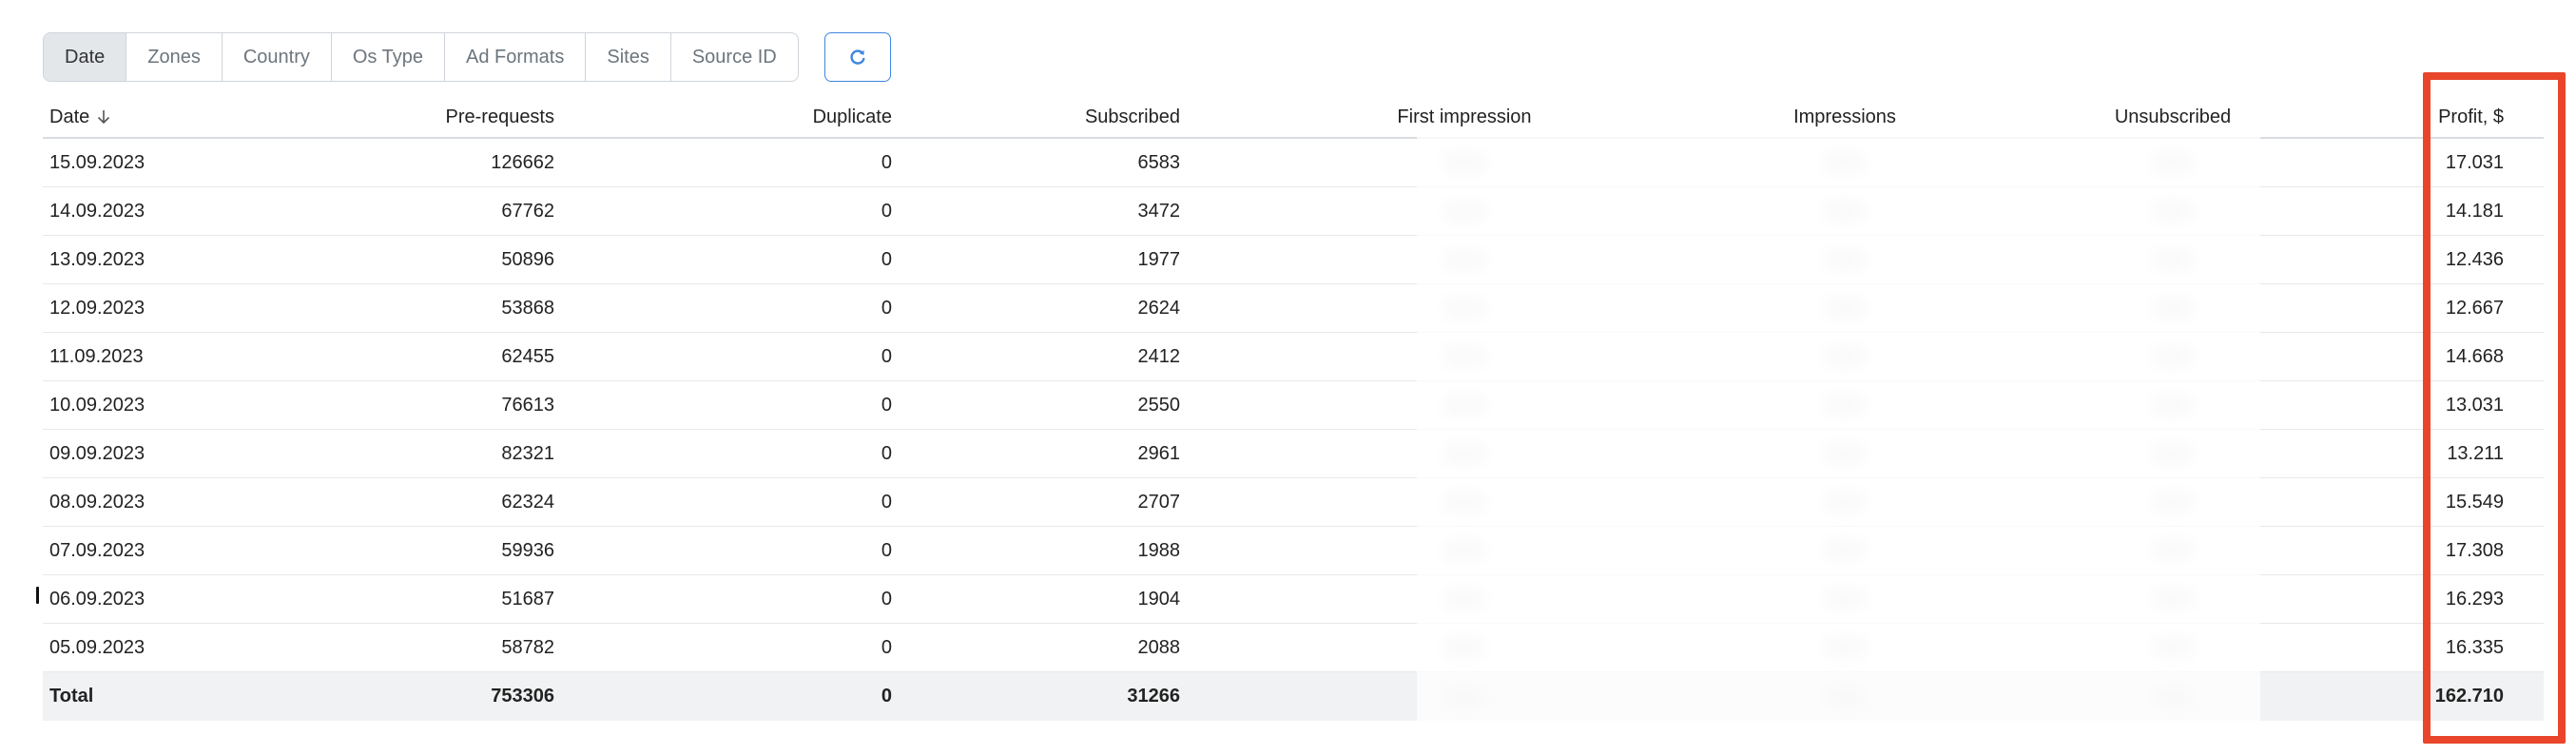  What do you see at coordinates (173, 117) in the screenshot?
I see `column-header-date: Date` at bounding box center [173, 117].